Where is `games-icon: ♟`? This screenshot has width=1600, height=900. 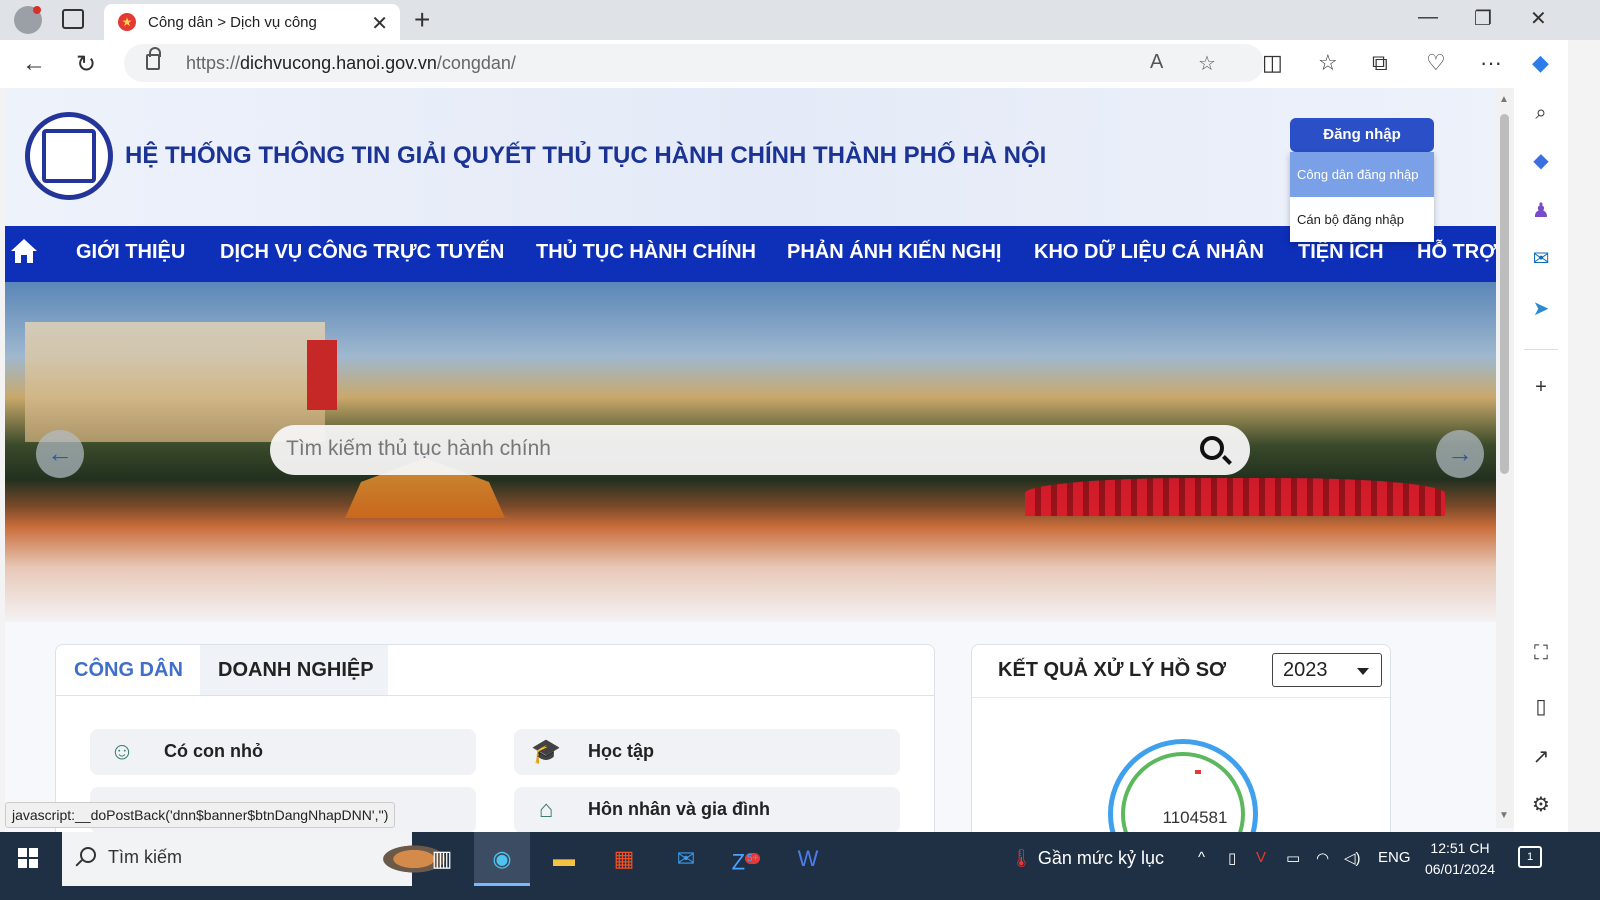 games-icon: ♟ is located at coordinates (1541, 211).